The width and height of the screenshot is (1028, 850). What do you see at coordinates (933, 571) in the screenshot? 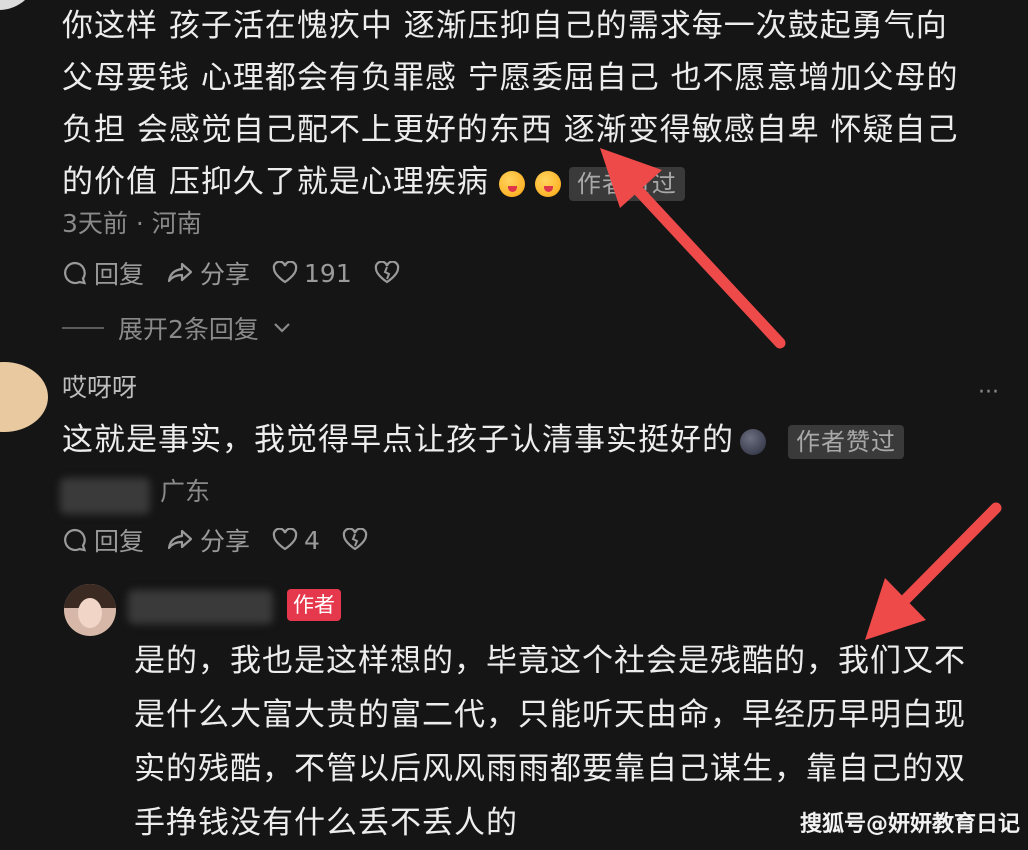
I see `arrow-down-left-icon` at bounding box center [933, 571].